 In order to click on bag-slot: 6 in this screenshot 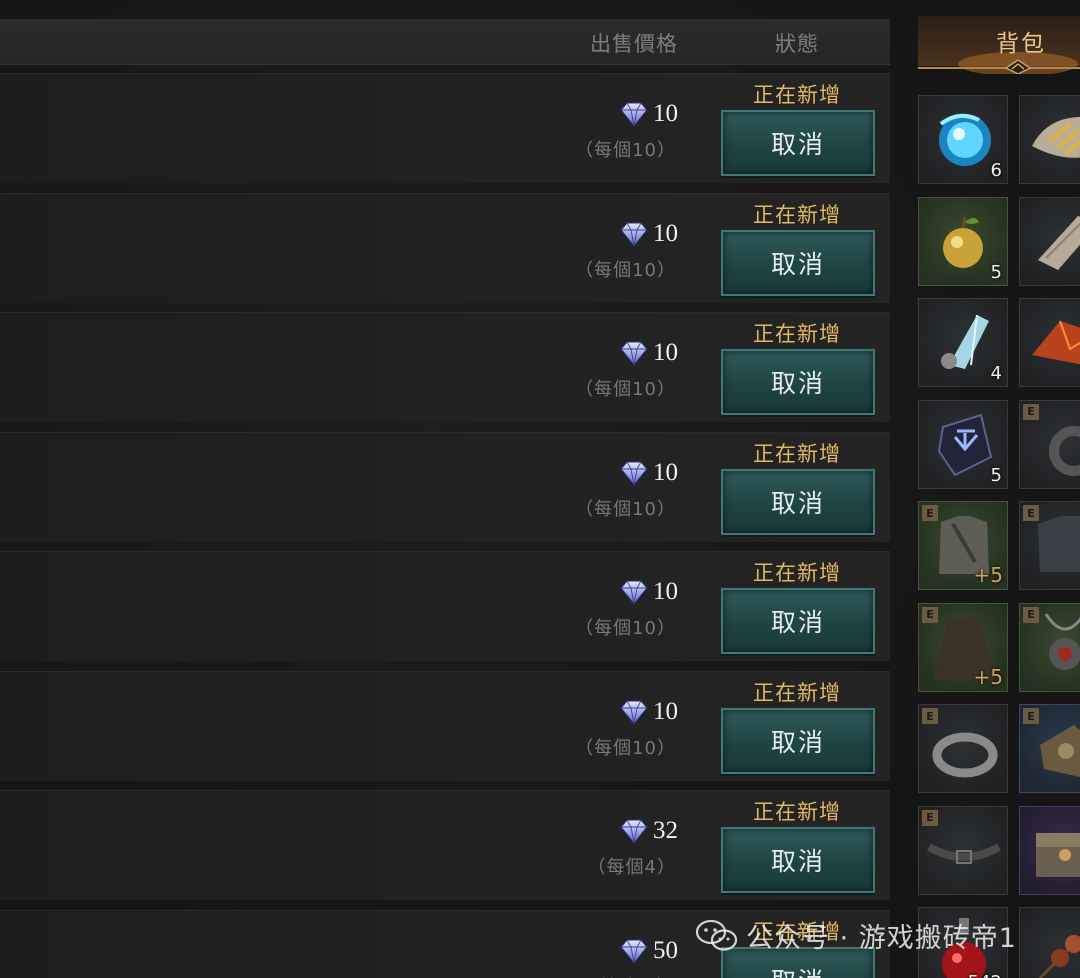, I will do `click(963, 139)`.